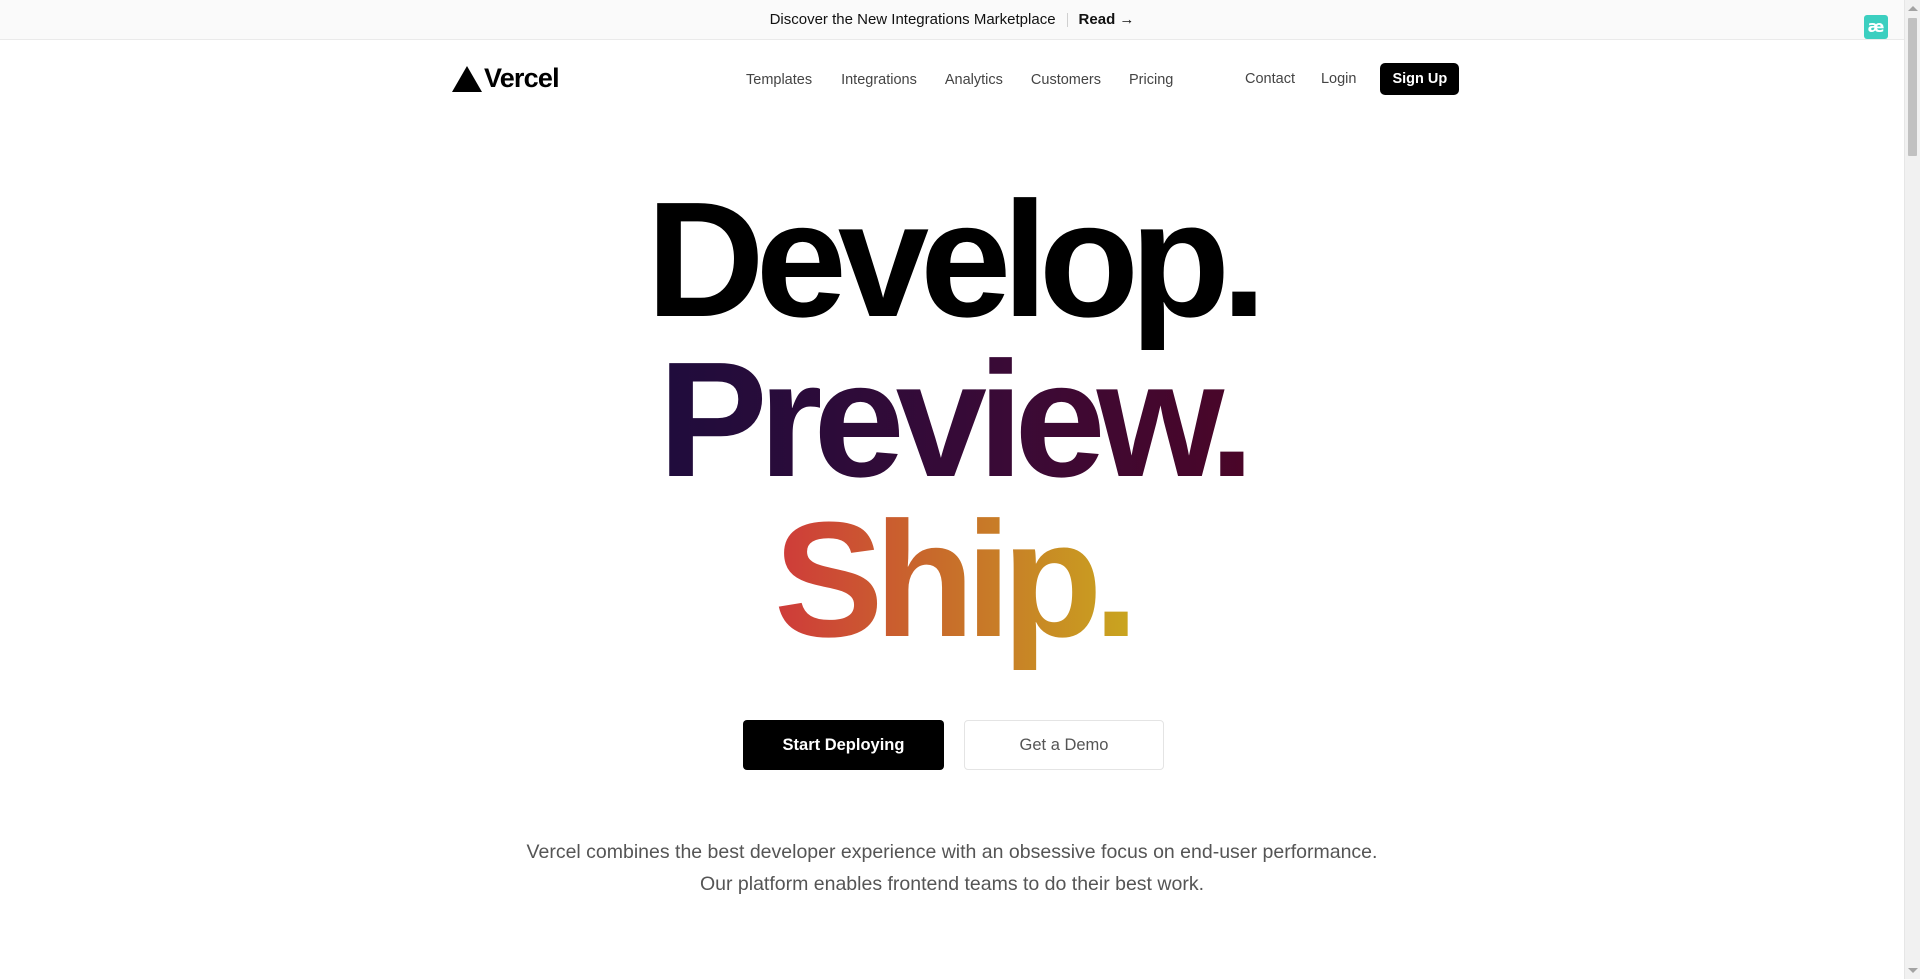  I want to click on sign-up-button: Sign Up, so click(1420, 79).